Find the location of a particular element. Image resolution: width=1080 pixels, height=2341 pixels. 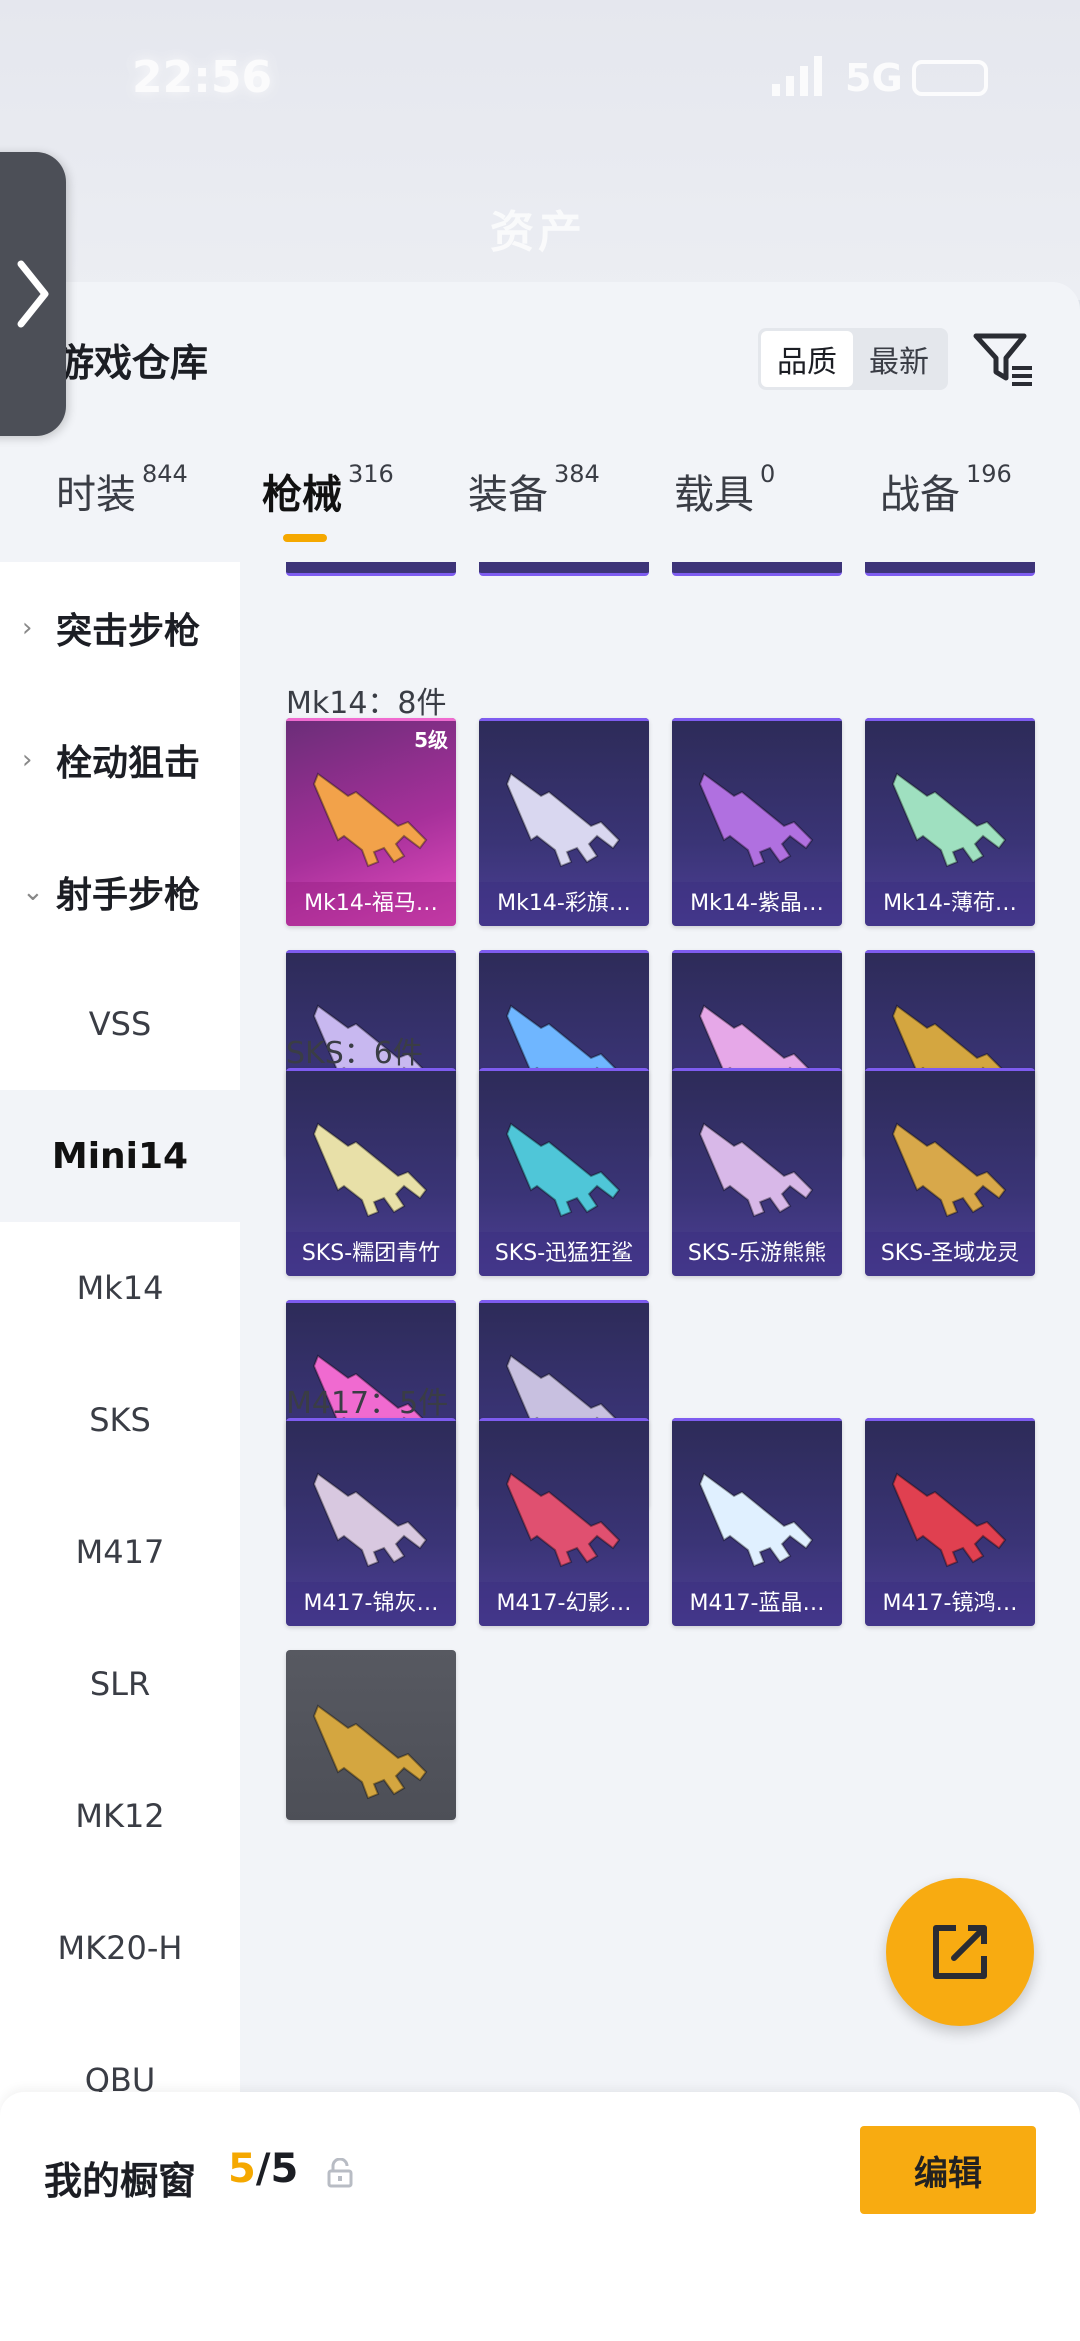

share-icon is located at coordinates (960, 1952).